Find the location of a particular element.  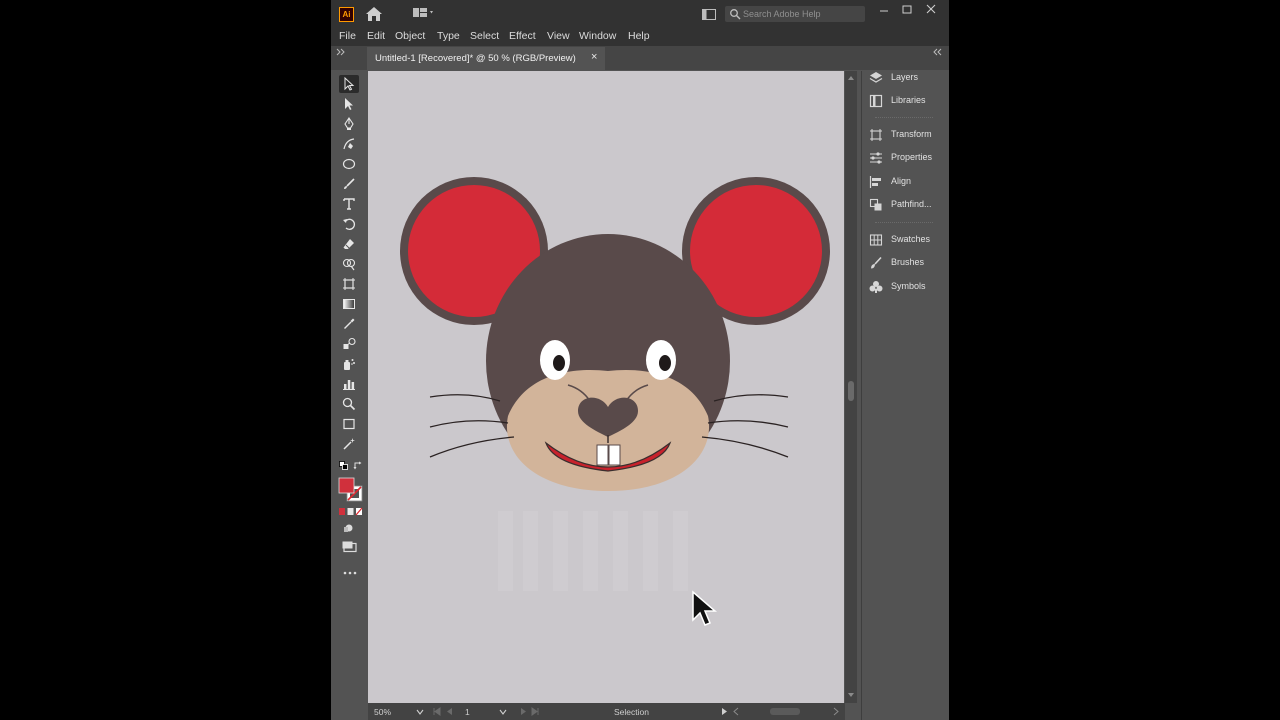

type-icon is located at coordinates (349, 204).